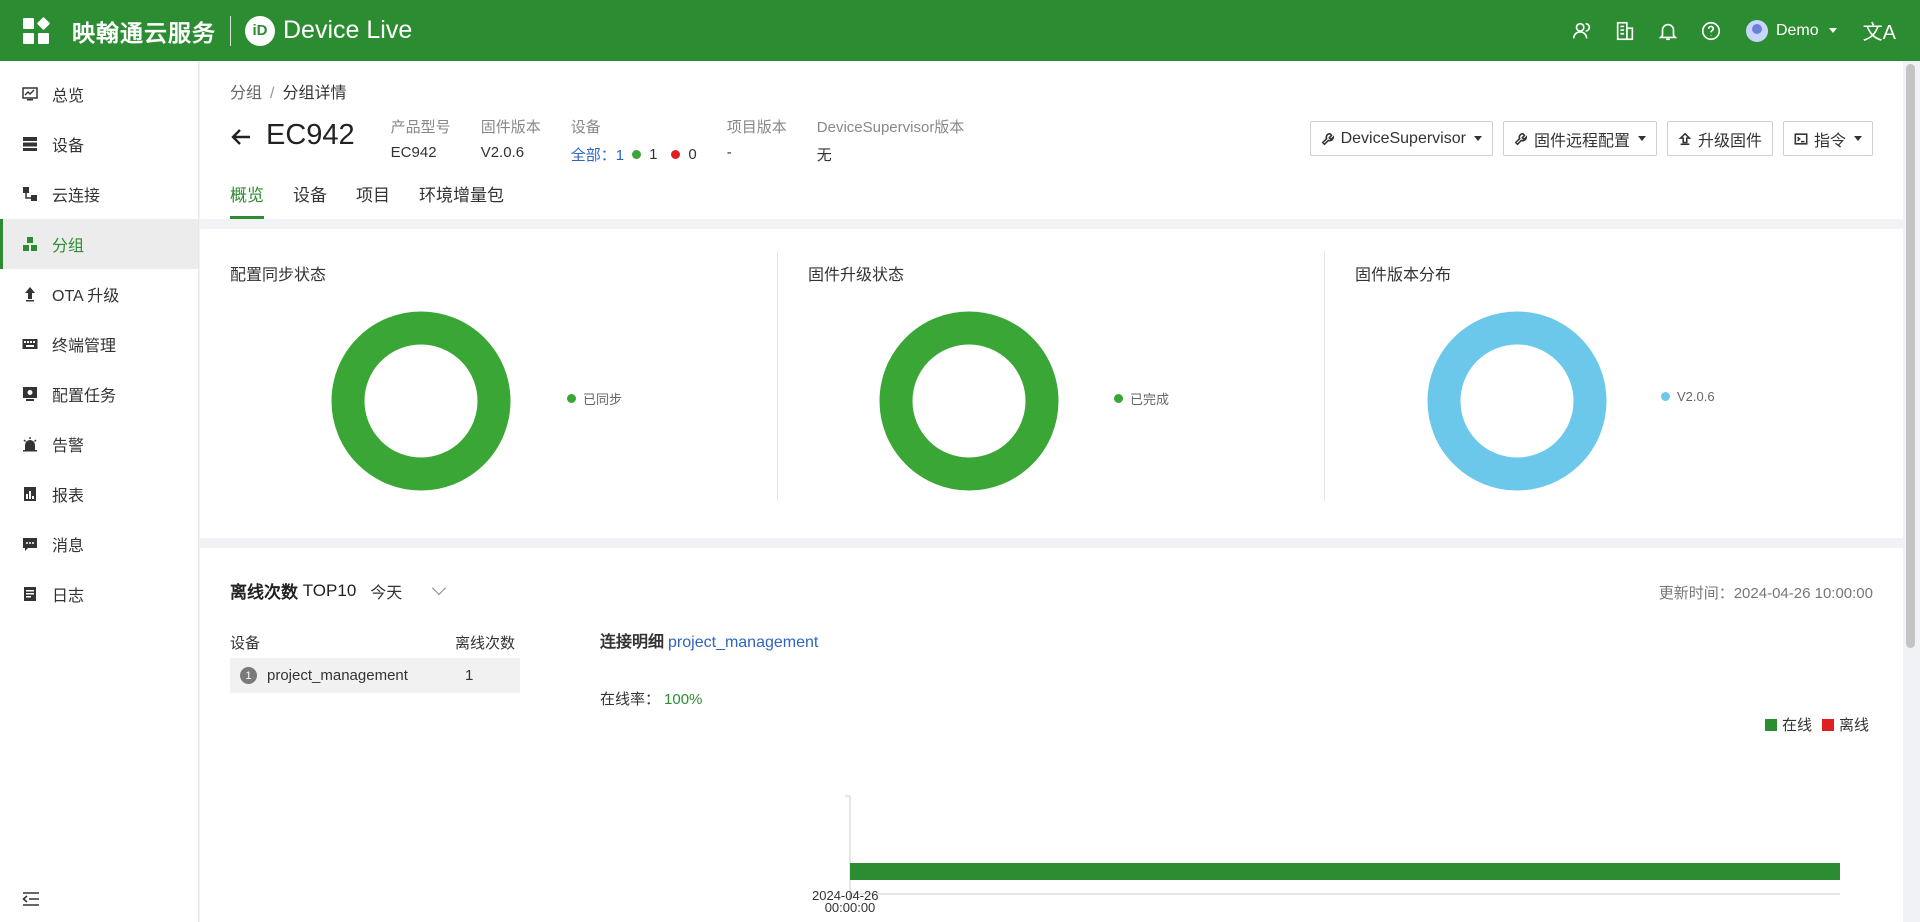 The height and width of the screenshot is (922, 1920). I want to click on legend-dot, so click(1118, 398).